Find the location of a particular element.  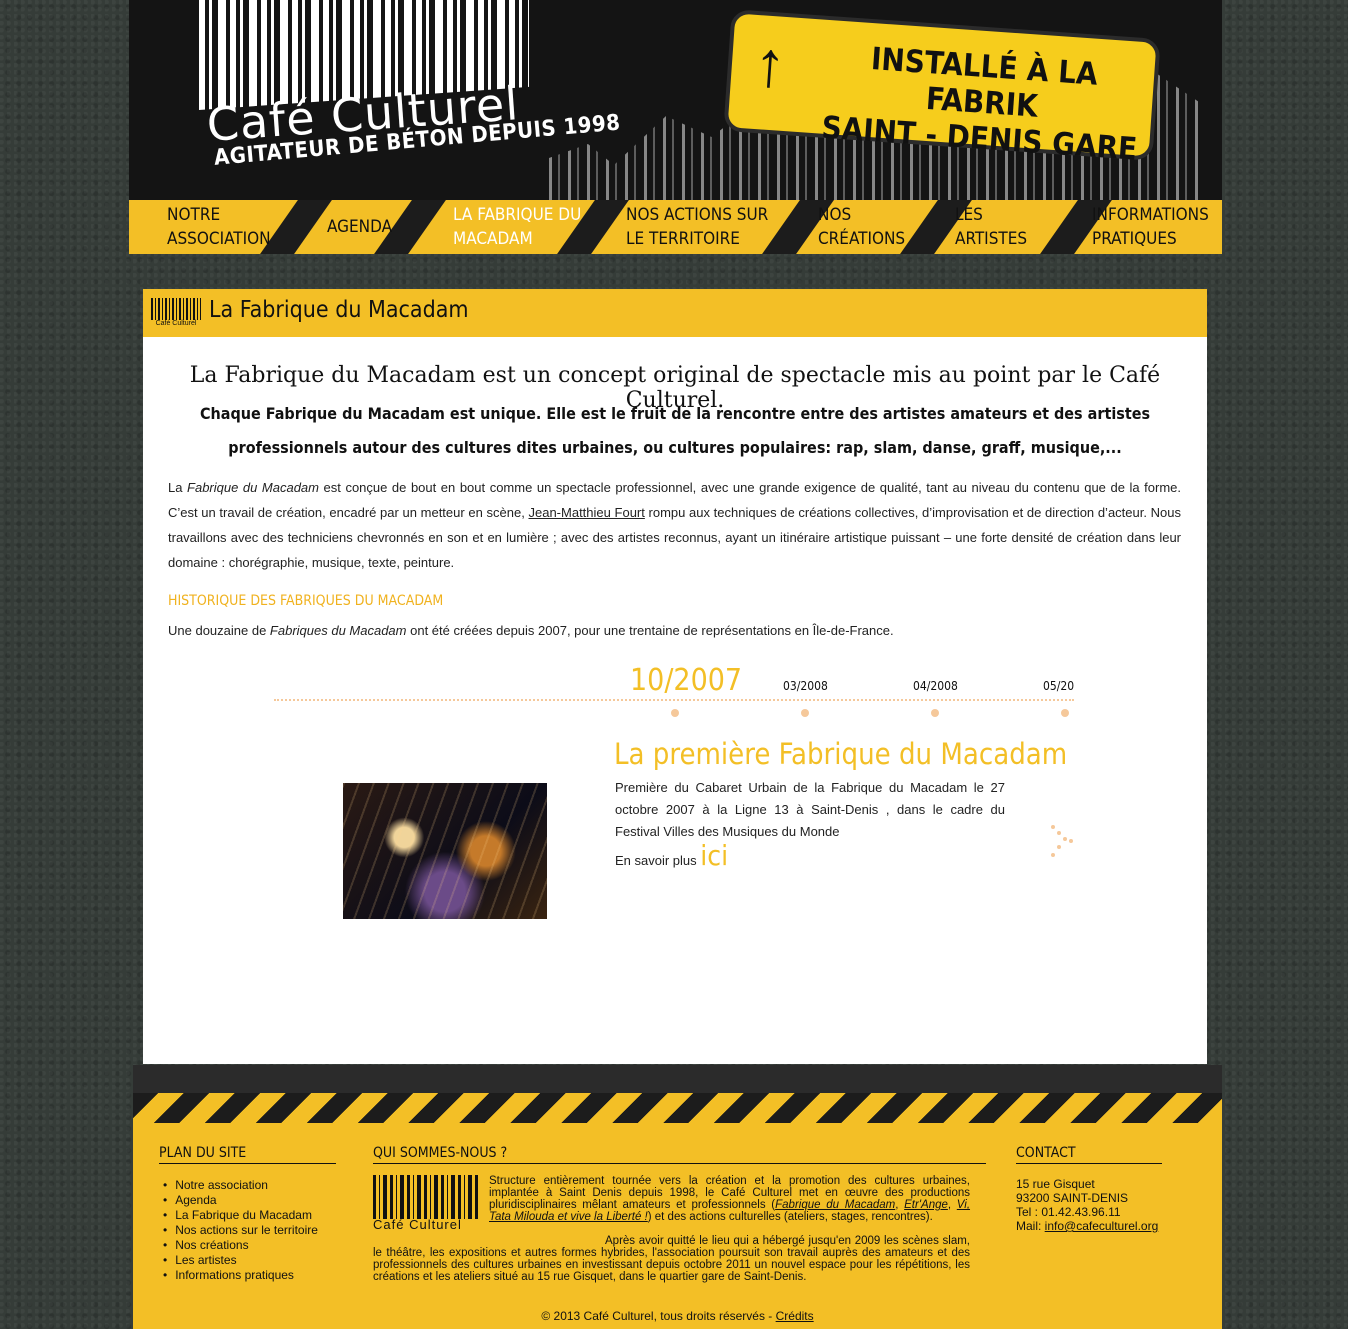

list-item: Notre association is located at coordinates (240, 1185).